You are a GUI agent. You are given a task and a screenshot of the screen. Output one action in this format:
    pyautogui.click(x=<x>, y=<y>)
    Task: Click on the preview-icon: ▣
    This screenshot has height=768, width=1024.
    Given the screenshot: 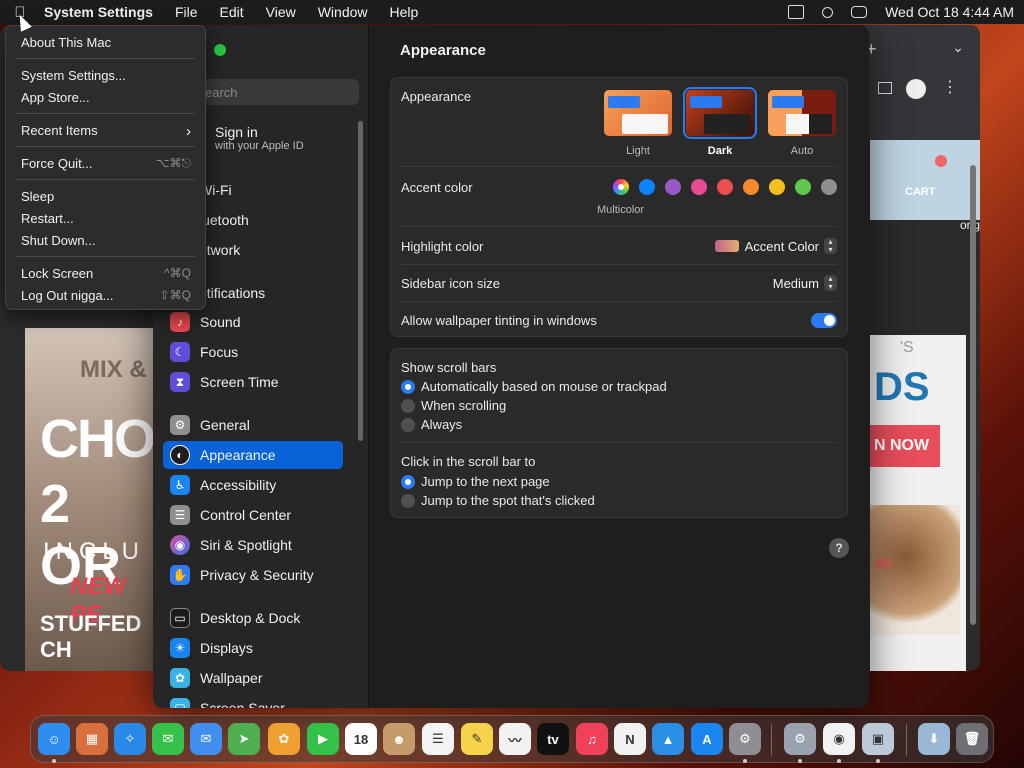 What is the action you would take?
    pyautogui.click(x=878, y=739)
    